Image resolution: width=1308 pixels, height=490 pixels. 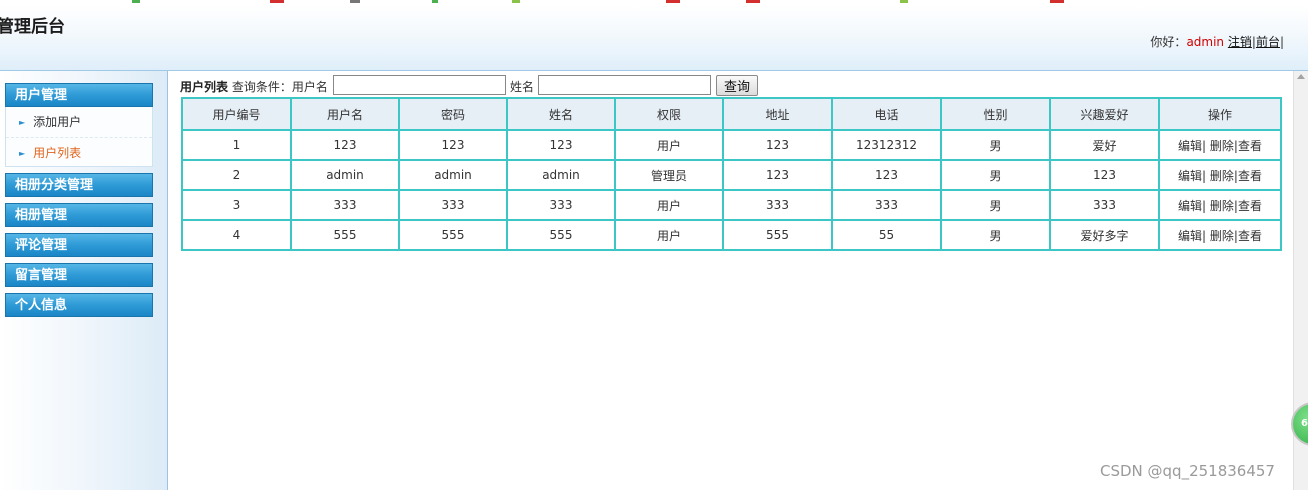 I want to click on table-cell: 2, so click(x=236, y=175).